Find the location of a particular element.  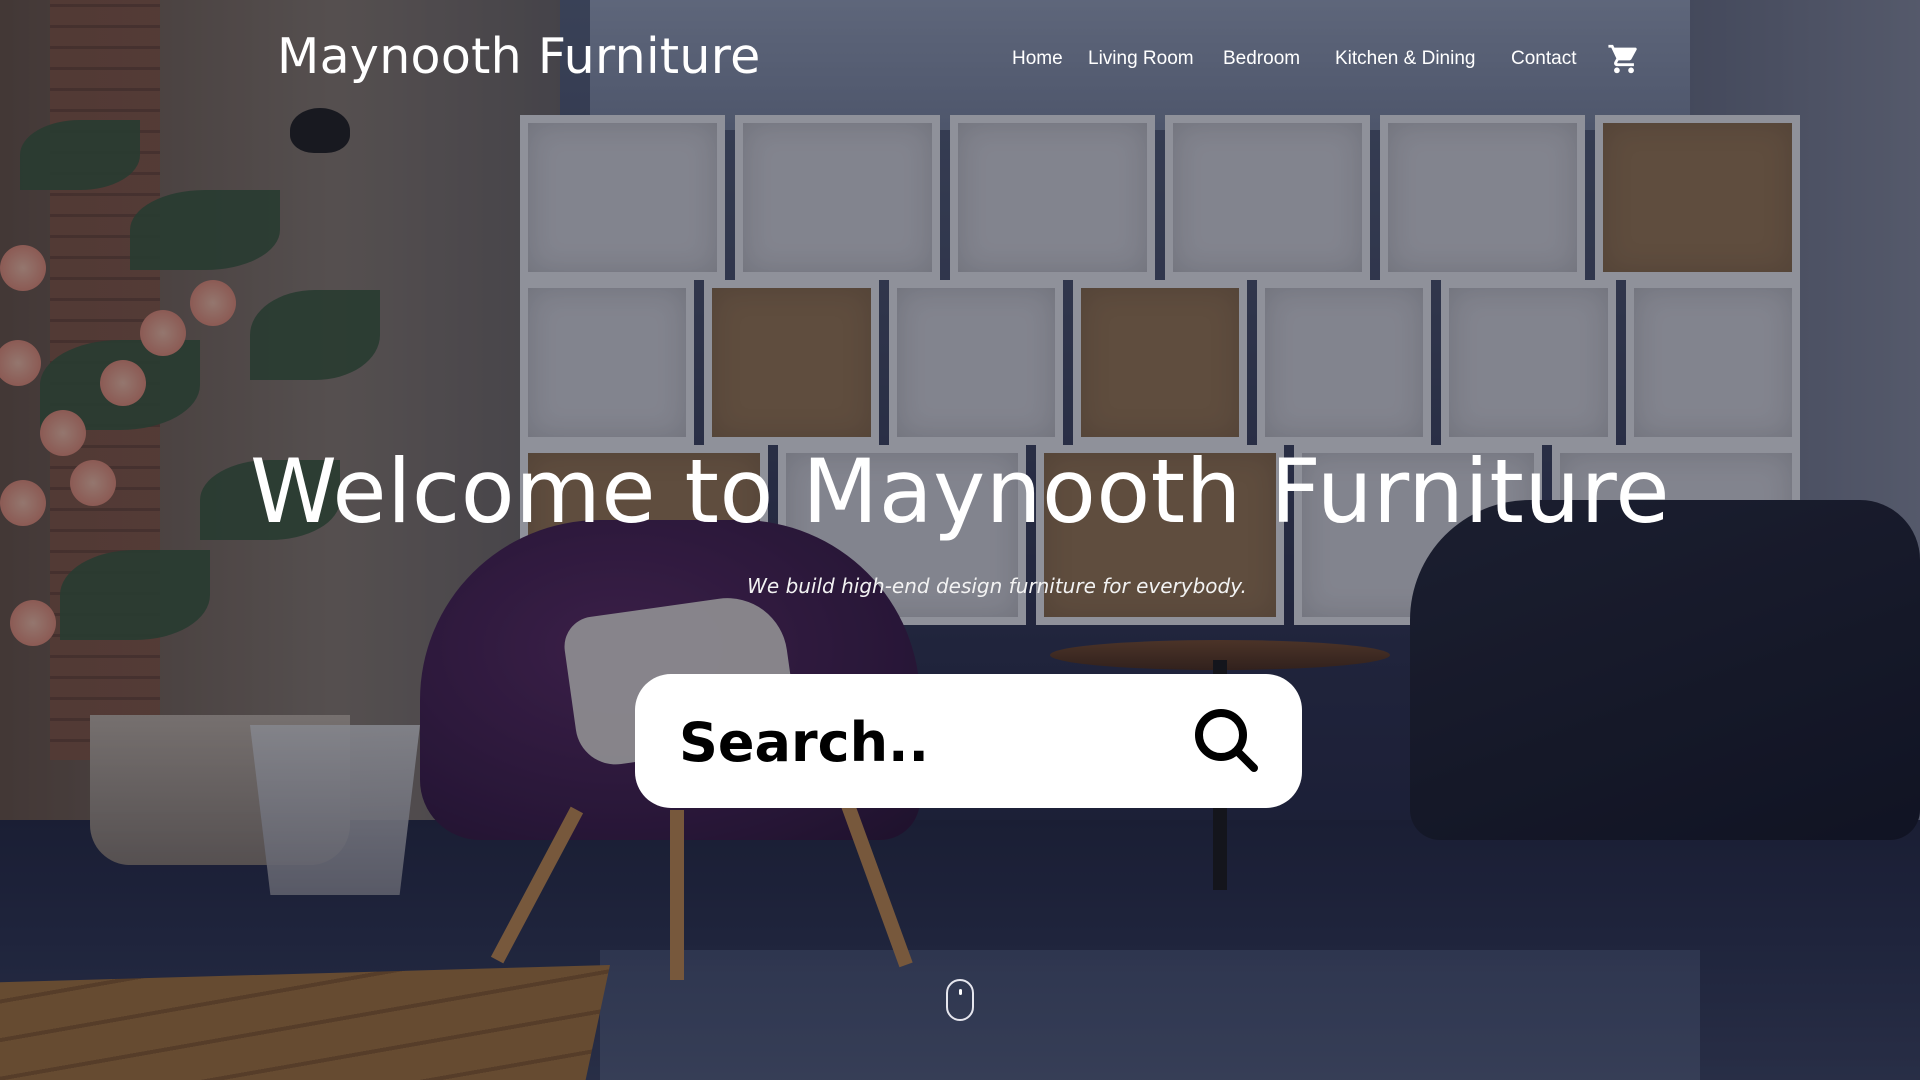

nav-link-contact: Contact is located at coordinates (1543, 59).